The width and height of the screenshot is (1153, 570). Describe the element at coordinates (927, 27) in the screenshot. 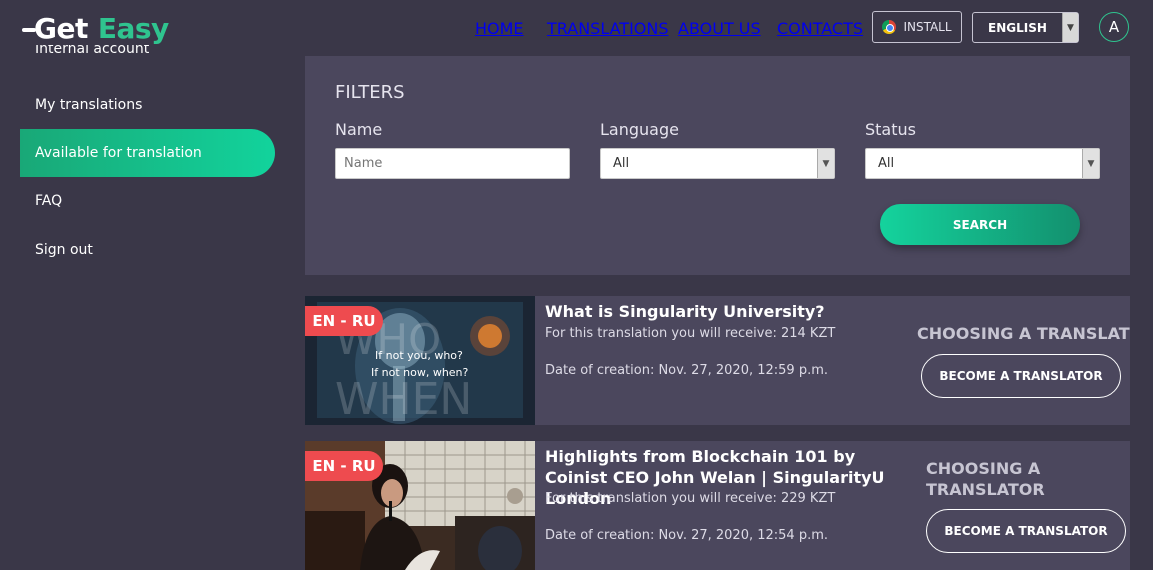

I see `install-label: INSTALL` at that location.